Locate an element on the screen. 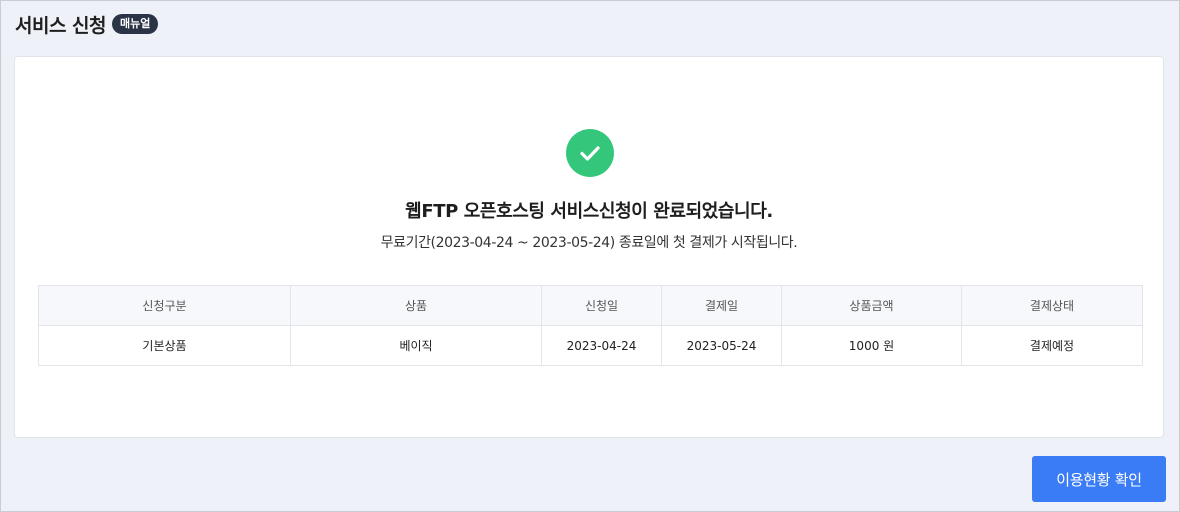 The width and height of the screenshot is (1180, 512). cell-payment-date: 2023-05-24 is located at coordinates (721, 345).